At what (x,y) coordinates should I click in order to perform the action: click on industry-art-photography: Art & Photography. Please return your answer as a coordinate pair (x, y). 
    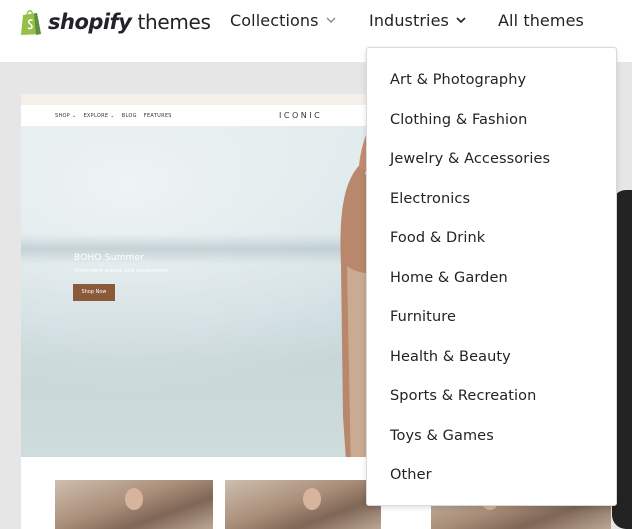
    Looking at the image, I should click on (458, 80).